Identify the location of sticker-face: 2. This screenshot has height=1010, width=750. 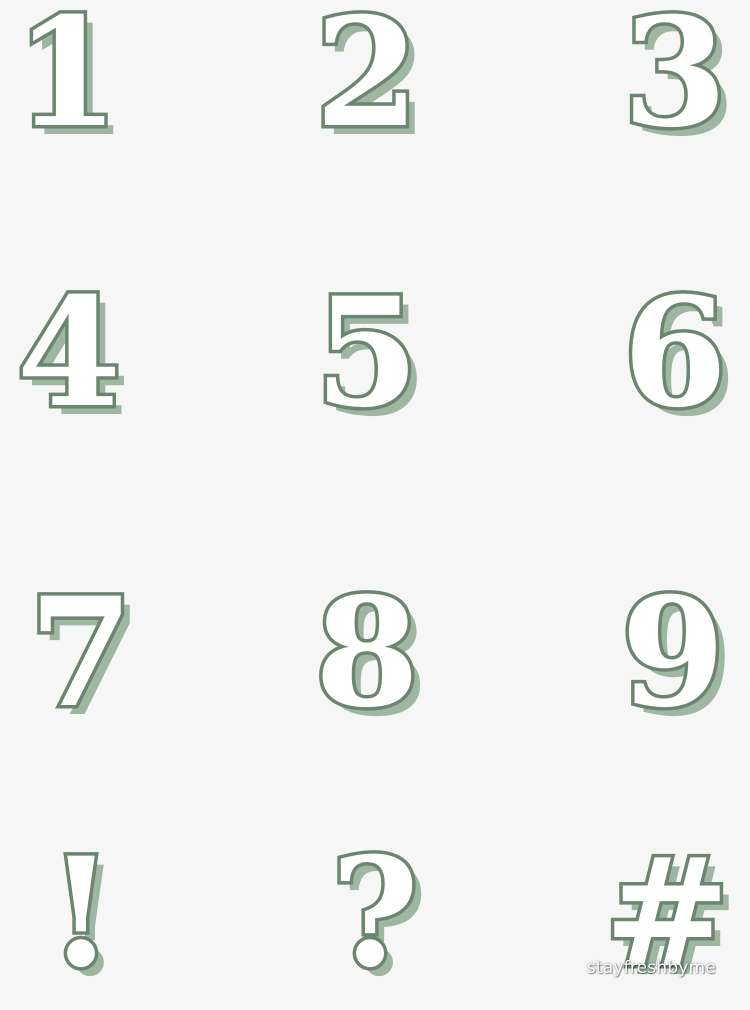
(366, 80).